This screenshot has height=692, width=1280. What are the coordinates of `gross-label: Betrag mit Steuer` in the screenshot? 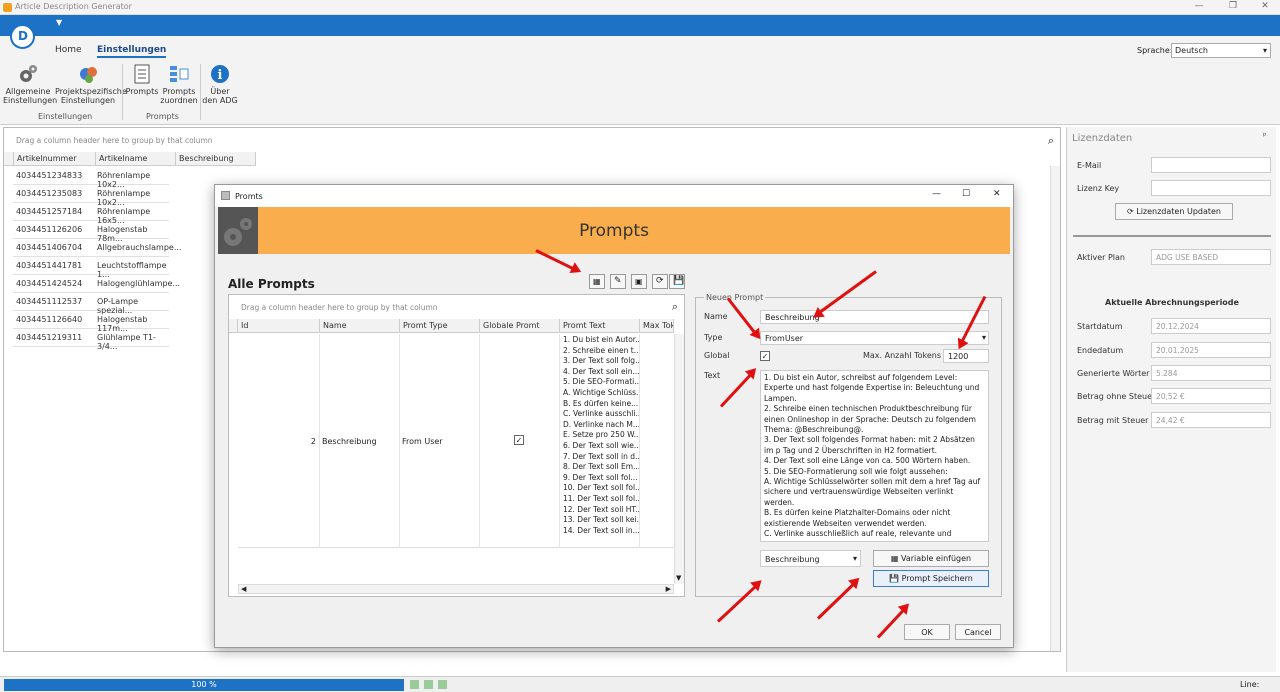 It's located at (1113, 420).